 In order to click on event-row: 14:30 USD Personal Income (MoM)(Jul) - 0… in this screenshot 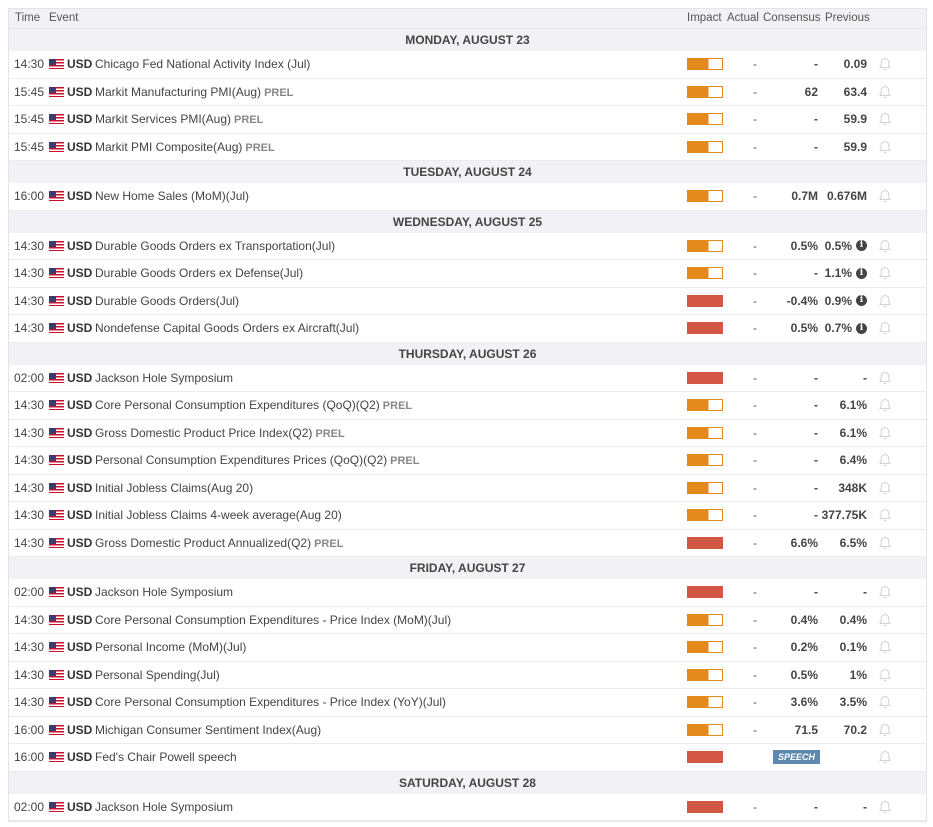, I will do `click(467, 648)`.